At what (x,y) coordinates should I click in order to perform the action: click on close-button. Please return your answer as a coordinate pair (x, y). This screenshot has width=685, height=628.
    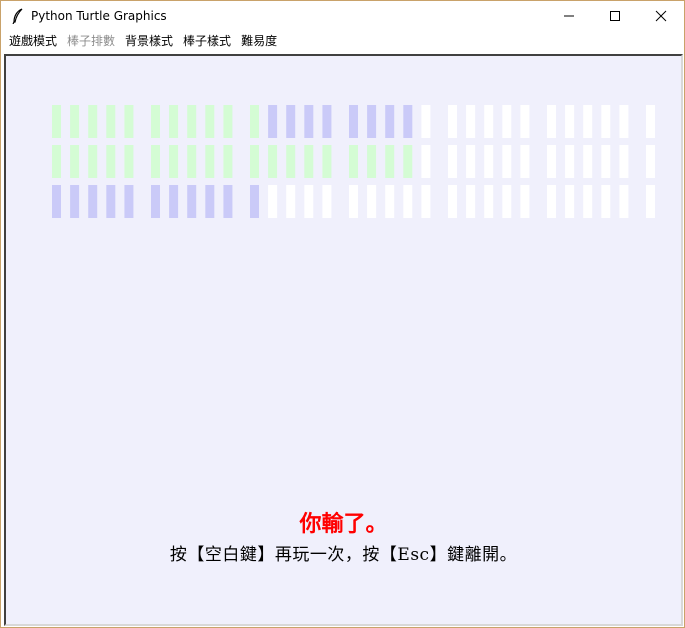
    Looking at the image, I should click on (661, 16).